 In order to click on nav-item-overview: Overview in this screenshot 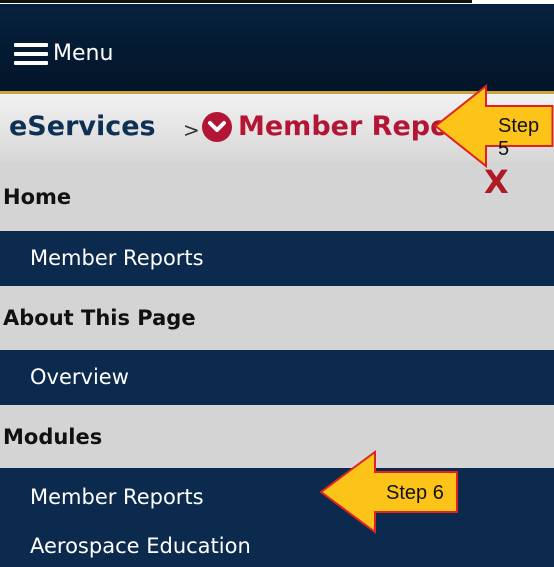, I will do `click(277, 377)`.